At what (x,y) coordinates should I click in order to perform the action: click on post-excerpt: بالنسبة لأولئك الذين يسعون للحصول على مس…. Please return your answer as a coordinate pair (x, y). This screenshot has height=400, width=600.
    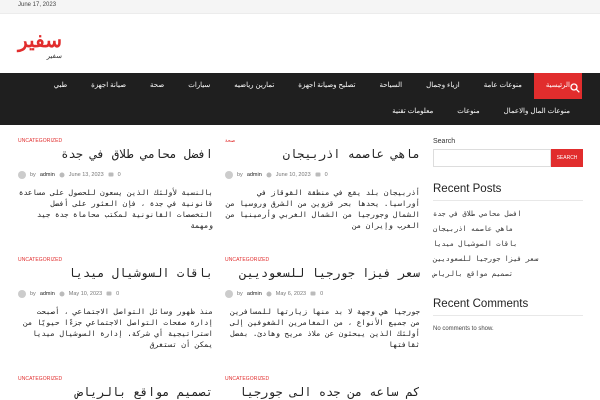
    Looking at the image, I should click on (115, 209).